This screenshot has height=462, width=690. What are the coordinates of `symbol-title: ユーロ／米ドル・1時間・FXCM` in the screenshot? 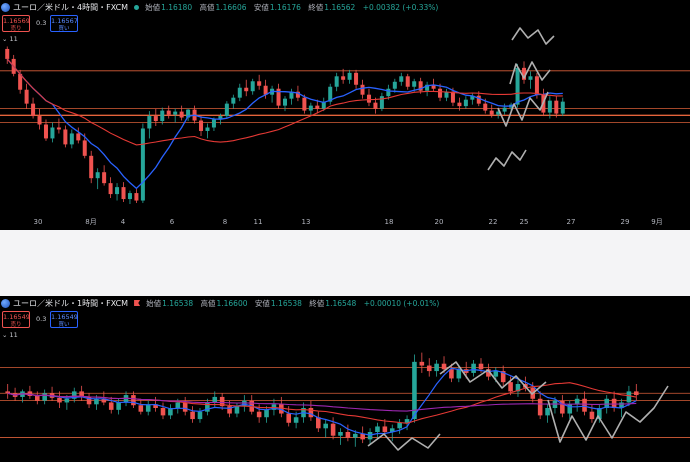 It's located at (70, 303).